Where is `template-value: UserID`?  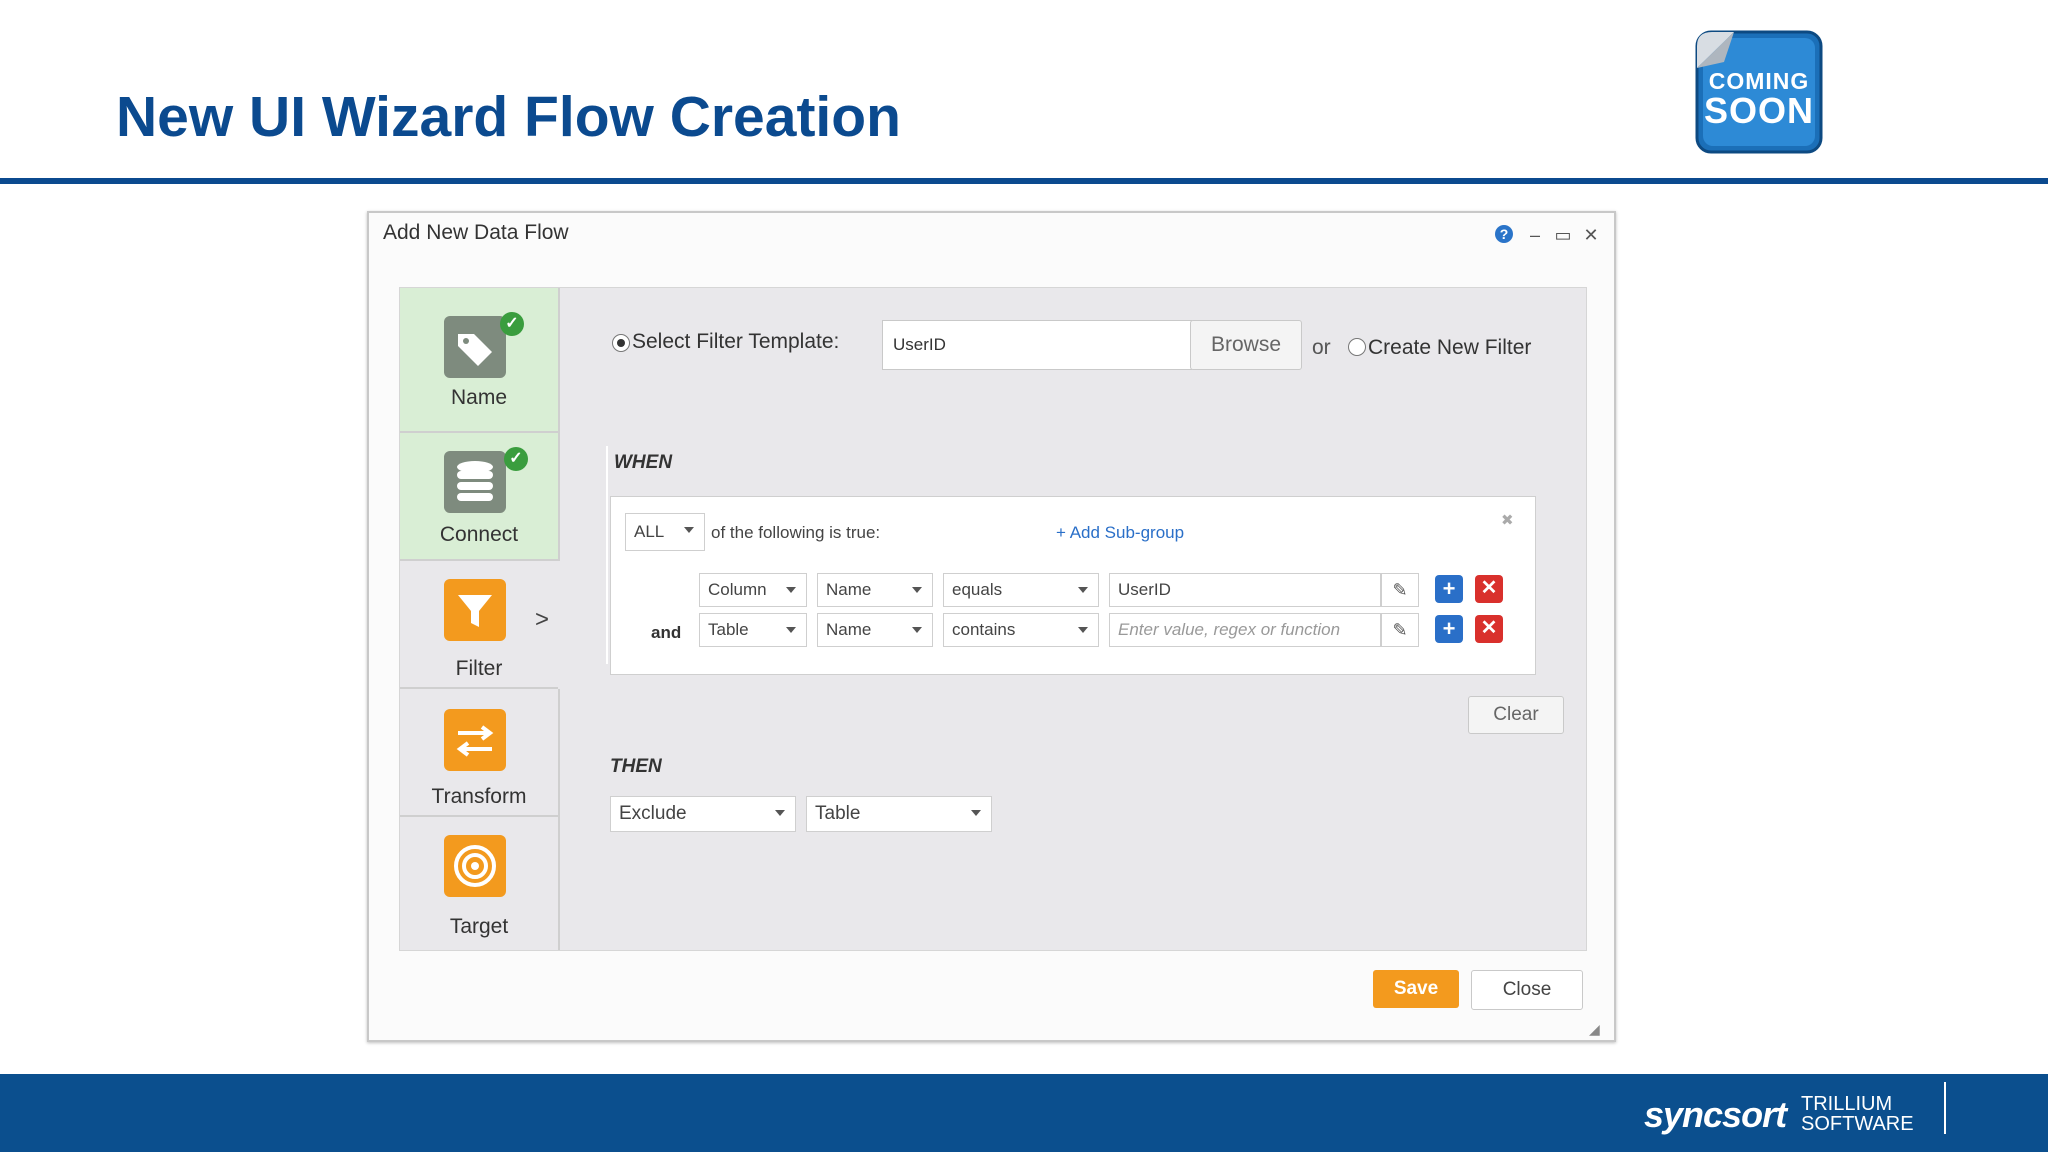
template-value: UserID is located at coordinates (919, 344).